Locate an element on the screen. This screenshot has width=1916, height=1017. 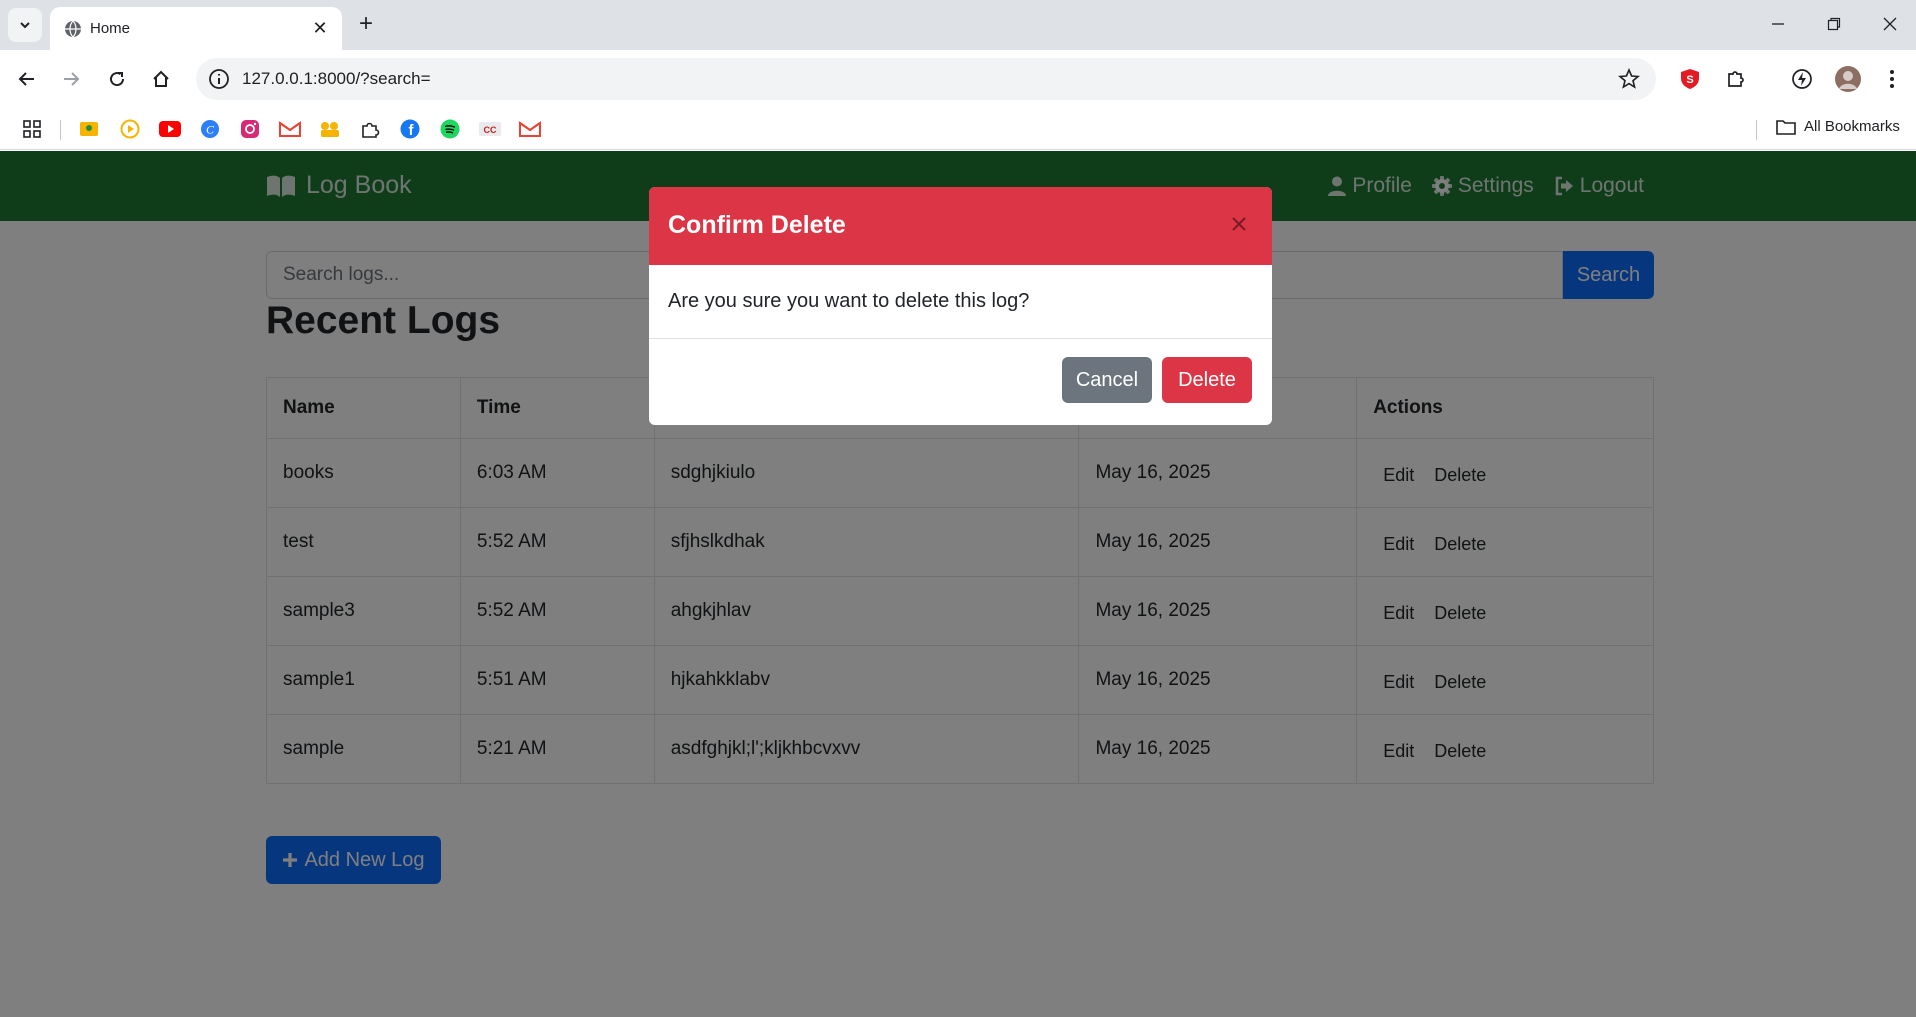
globe-icon is located at coordinates (73, 29).